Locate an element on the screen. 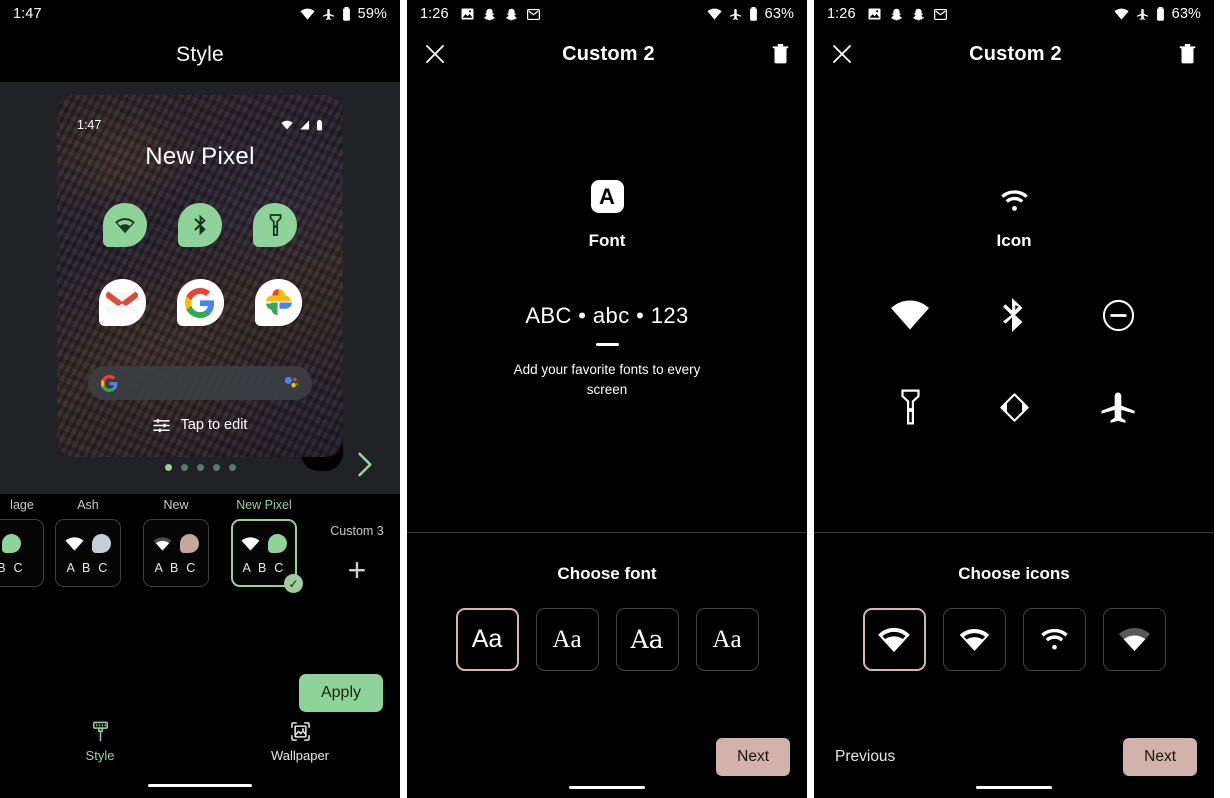 Image resolution: width=1230 pixels, height=798 pixels. style-card-new-pixel: New Pixel A B C ✓ is located at coordinates (264, 545).